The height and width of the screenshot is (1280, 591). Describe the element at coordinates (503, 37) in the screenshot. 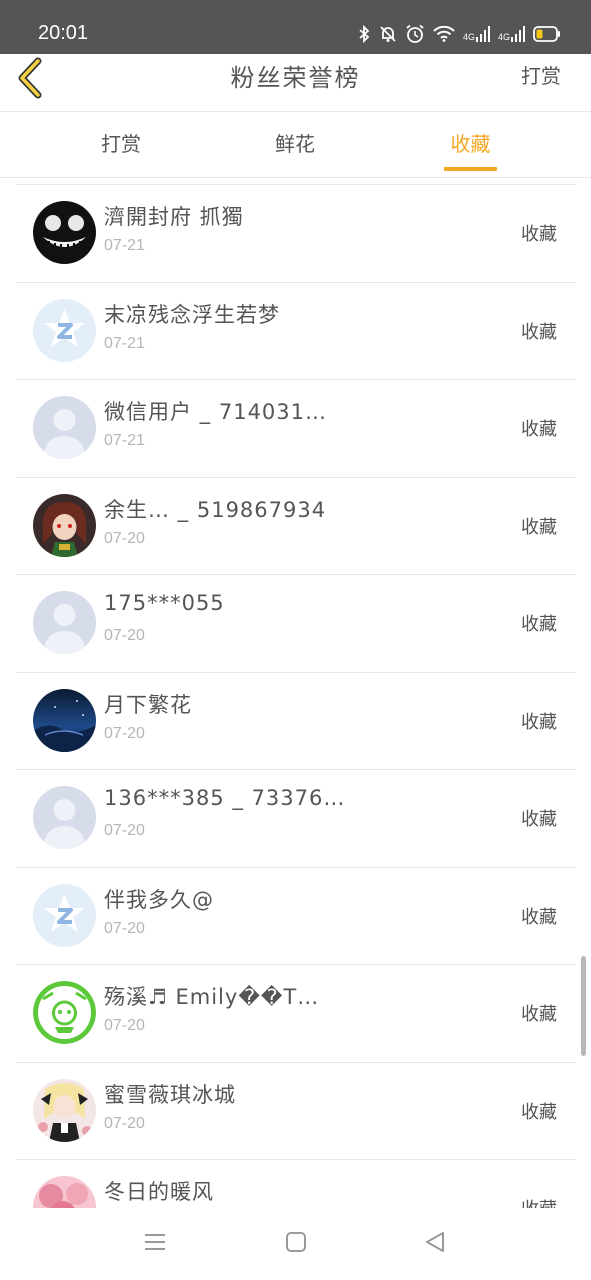

I see `network-label-2: 4G` at that location.